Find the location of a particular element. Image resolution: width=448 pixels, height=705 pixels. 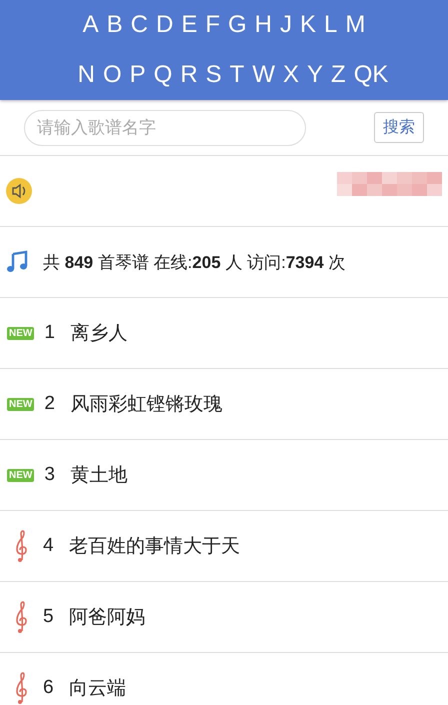

search-button: 搜索 is located at coordinates (399, 127).